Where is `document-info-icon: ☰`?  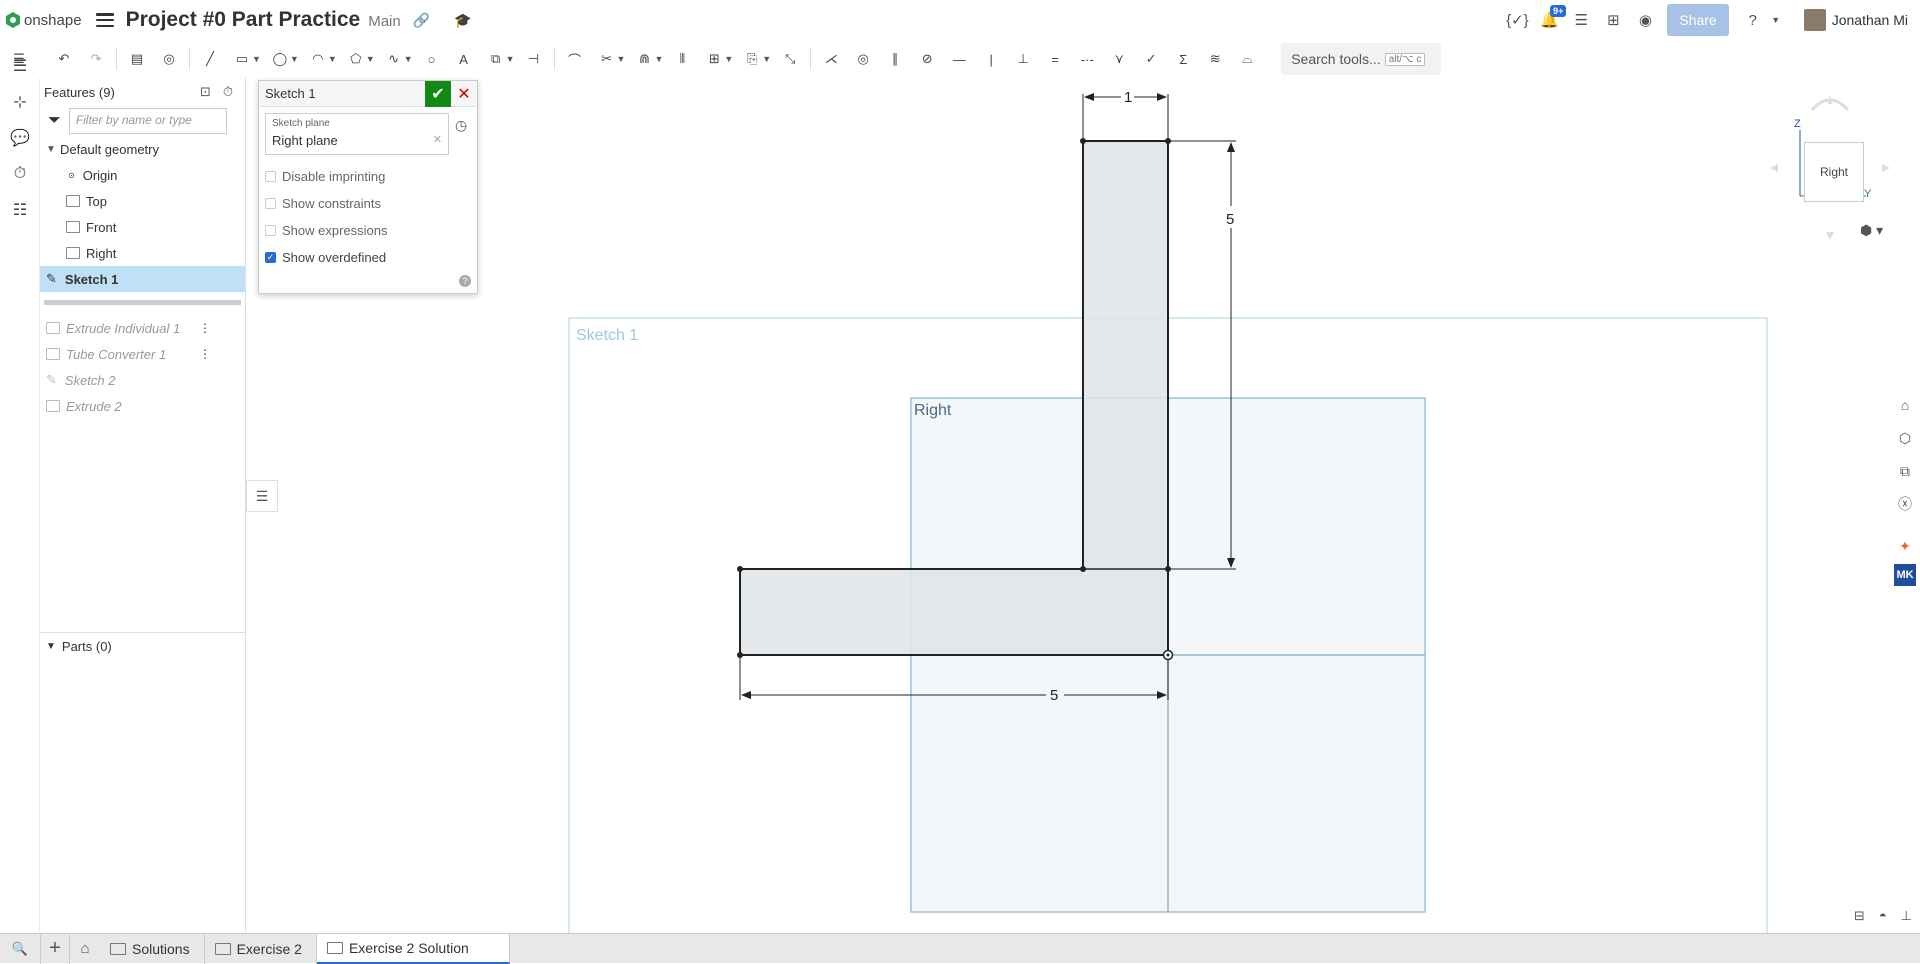 document-info-icon: ☰ is located at coordinates (1581, 20).